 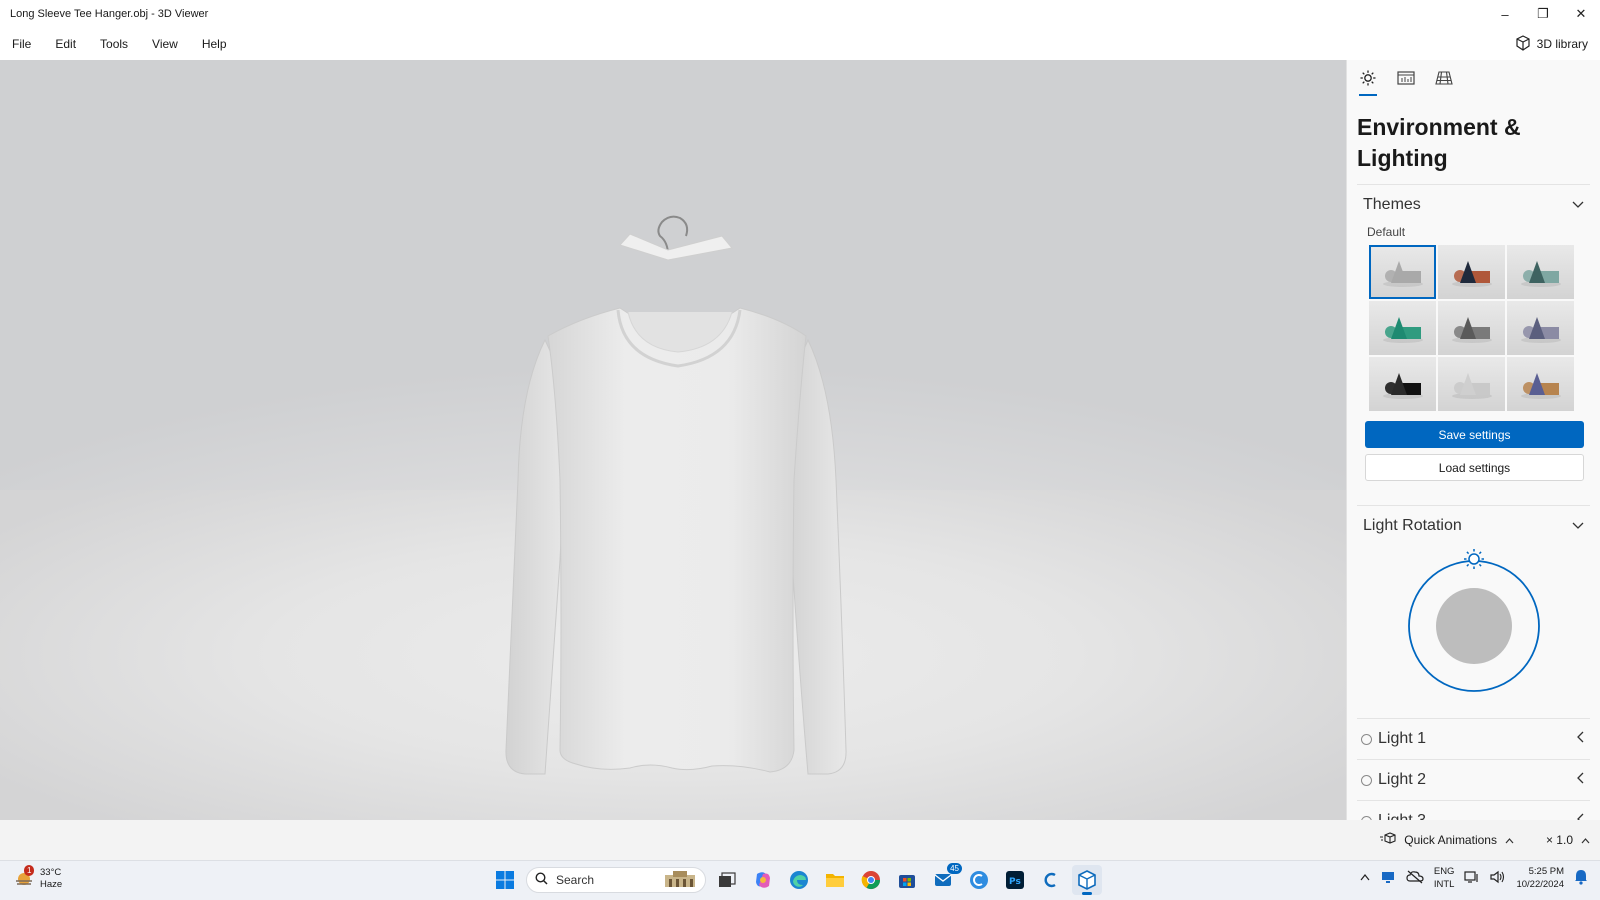 I want to click on tab-environment, so click(x=1368, y=83).